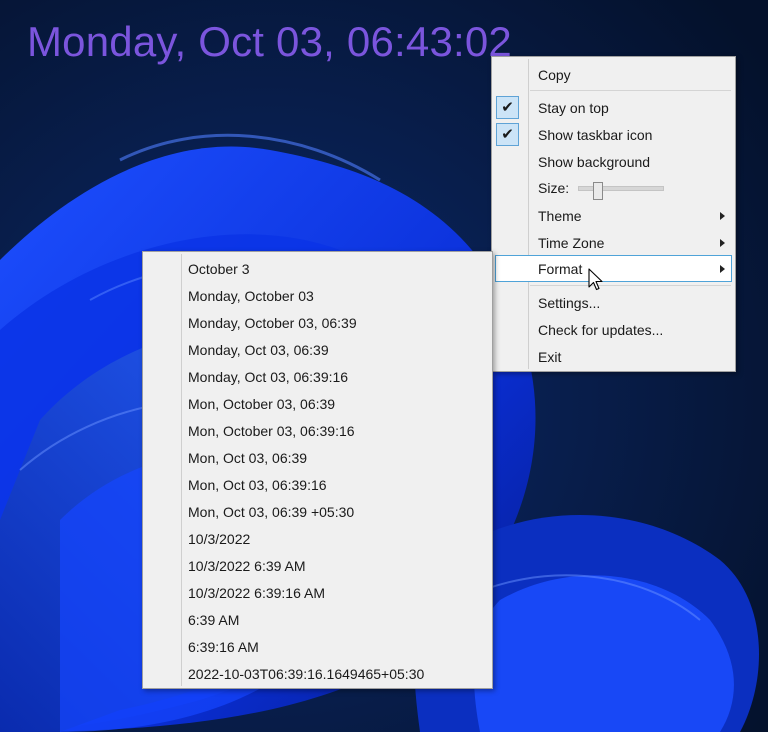 The height and width of the screenshot is (732, 768). Describe the element at coordinates (219, 269) in the screenshot. I see `format-option-label: October 3` at that location.